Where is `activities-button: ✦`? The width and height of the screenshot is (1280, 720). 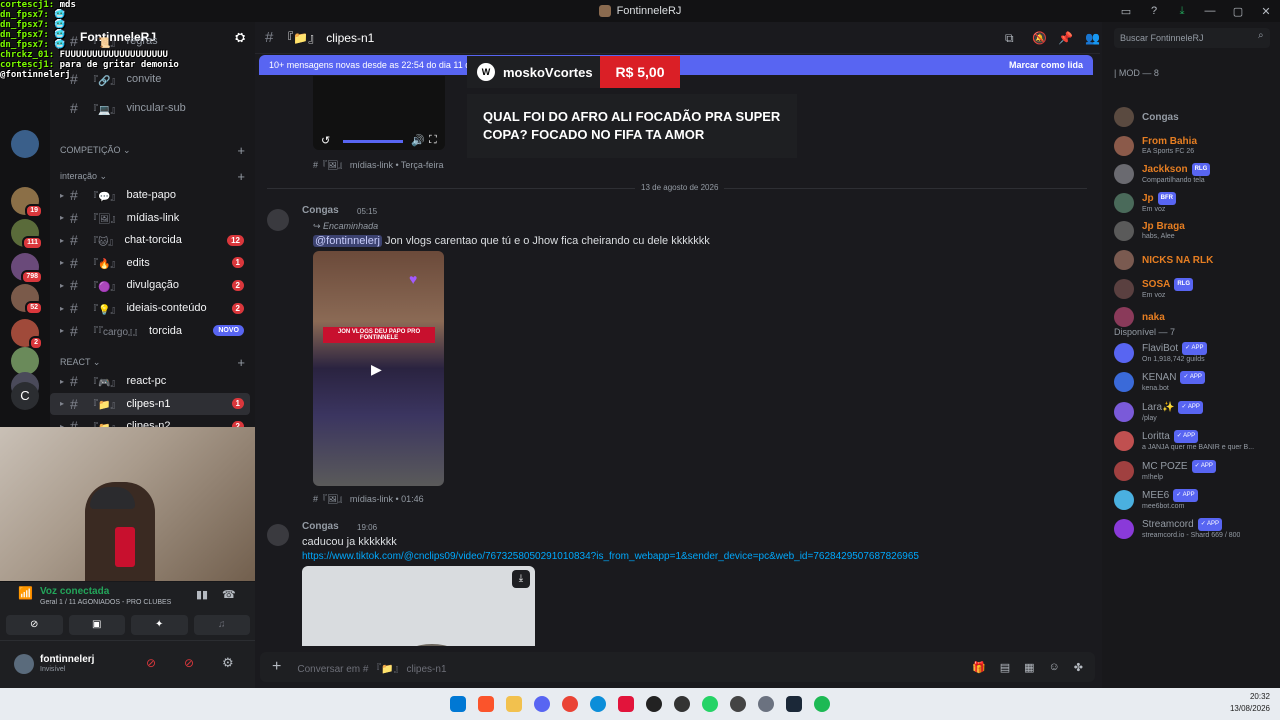
activities-button: ✦ is located at coordinates (159, 625).